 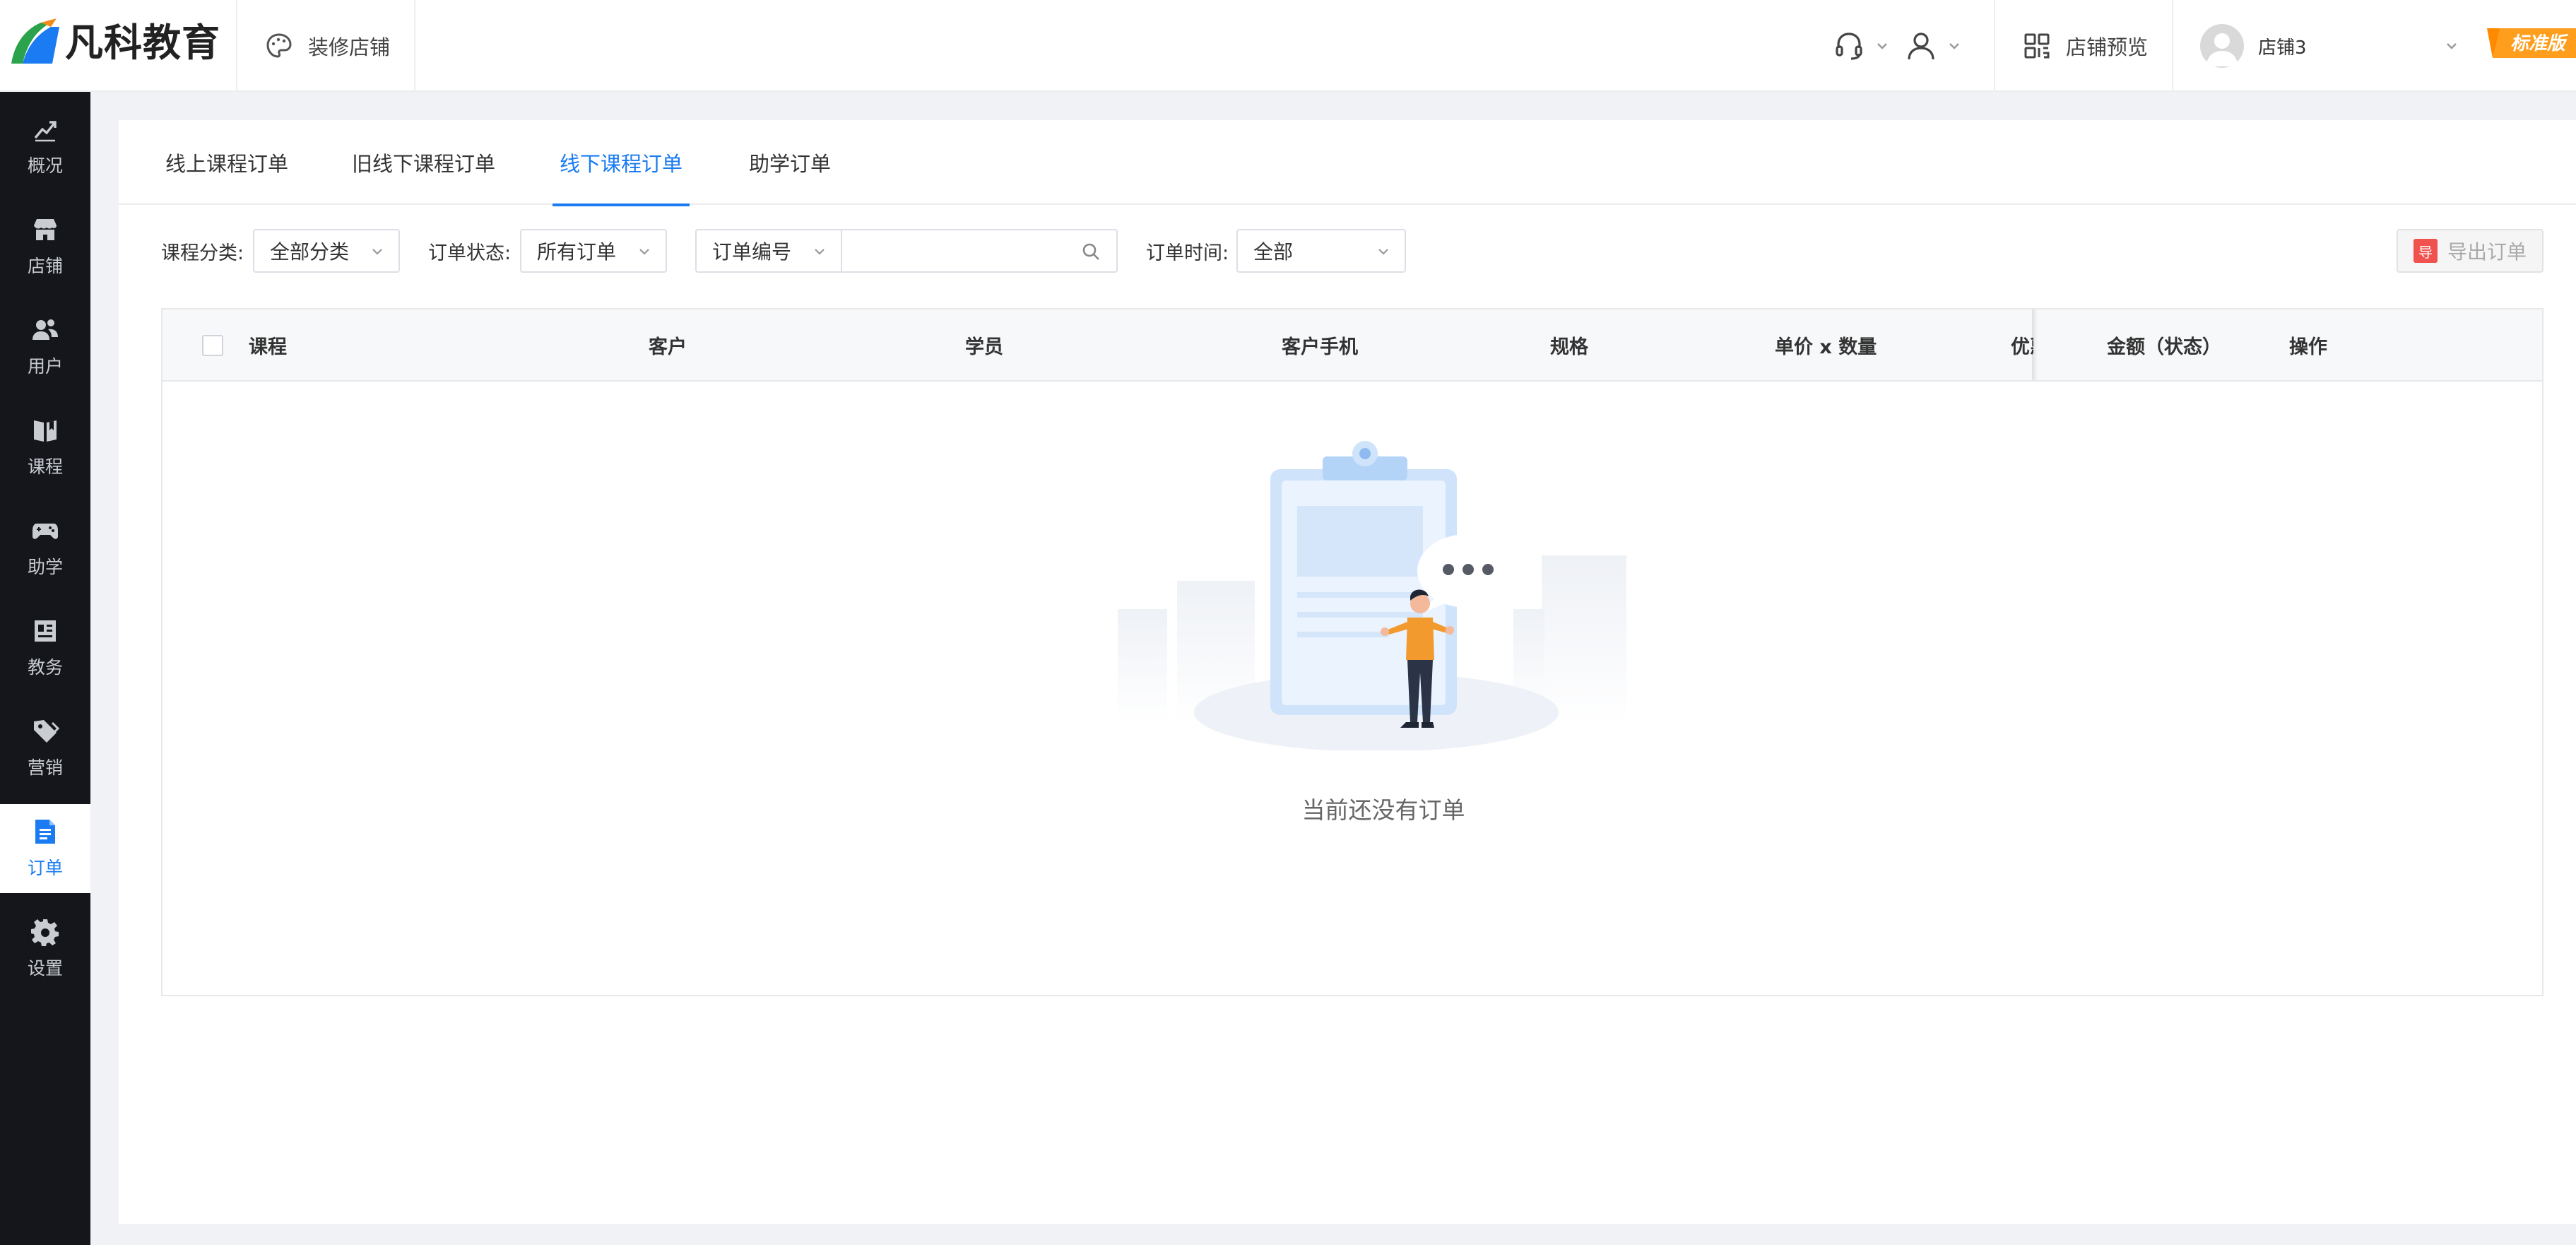 I want to click on order-search-input, so click(x=979, y=251).